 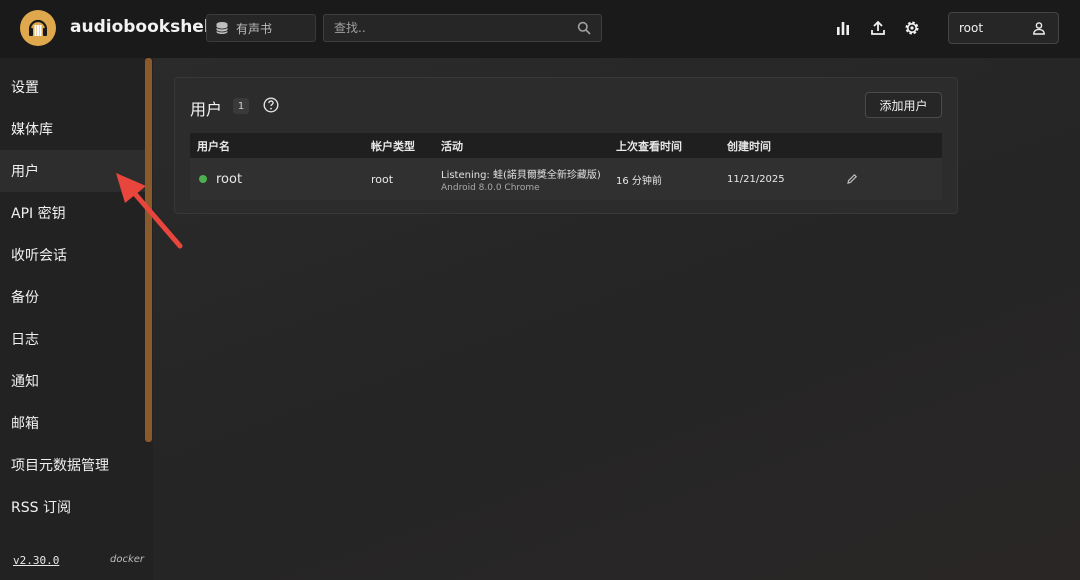 I want to click on sidebar-item-libraries: 媒体库, so click(x=72, y=129).